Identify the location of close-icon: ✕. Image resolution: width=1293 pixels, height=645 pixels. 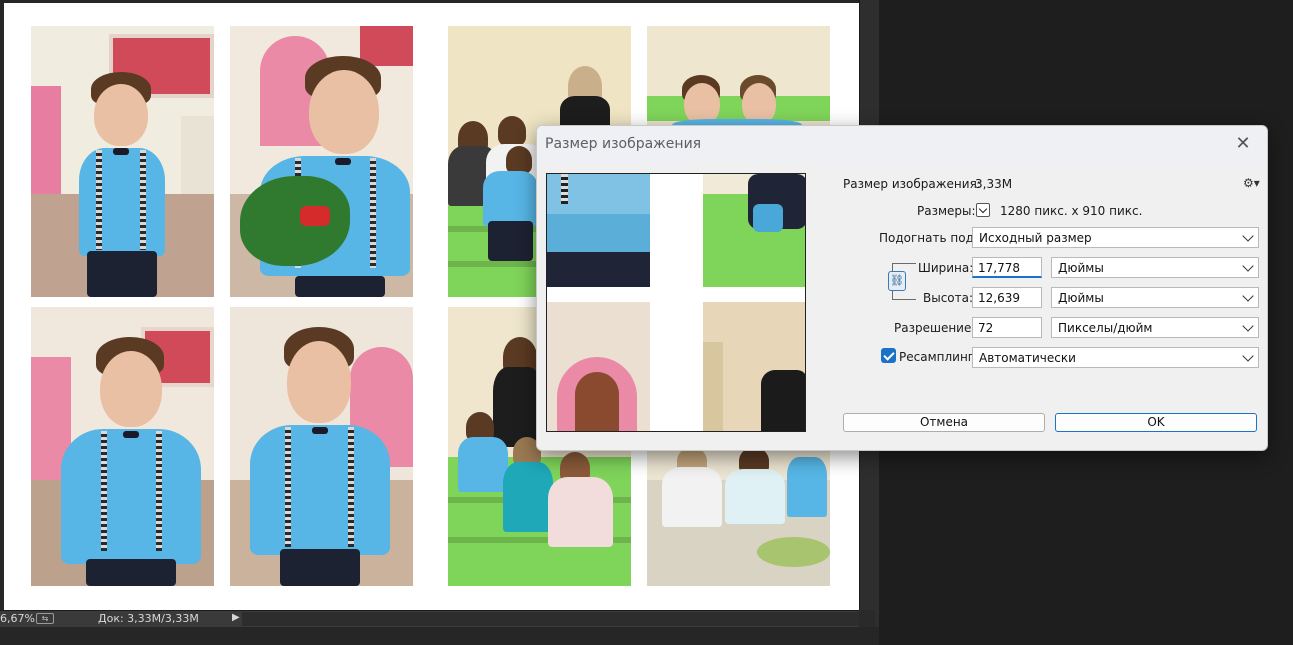
(1243, 144).